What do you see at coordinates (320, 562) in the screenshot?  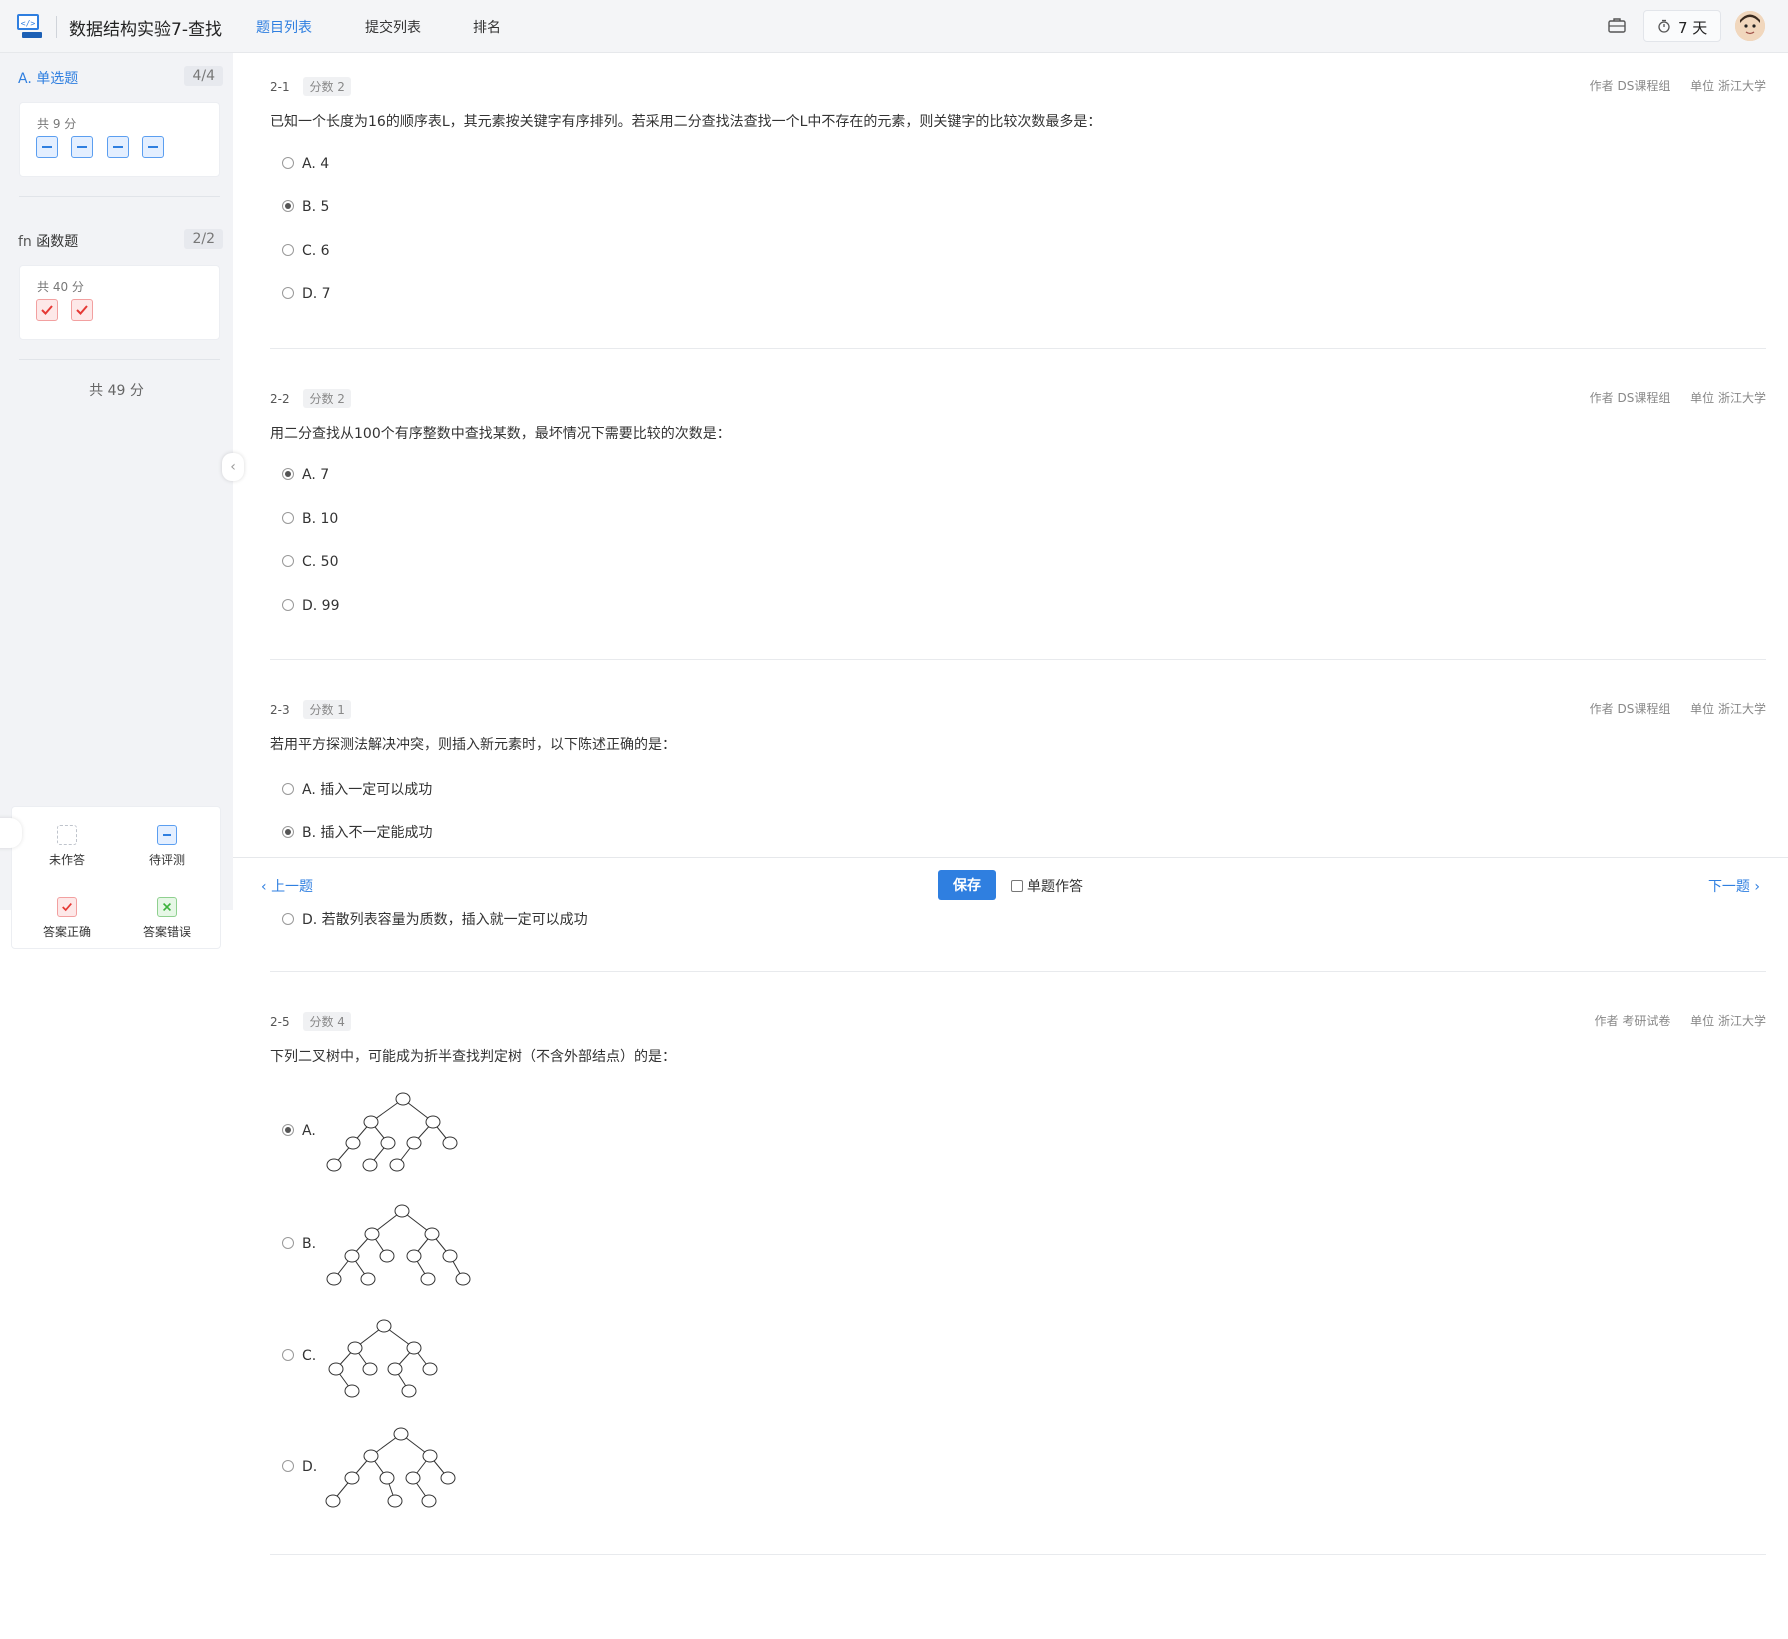 I see `option-label: C. 50` at bounding box center [320, 562].